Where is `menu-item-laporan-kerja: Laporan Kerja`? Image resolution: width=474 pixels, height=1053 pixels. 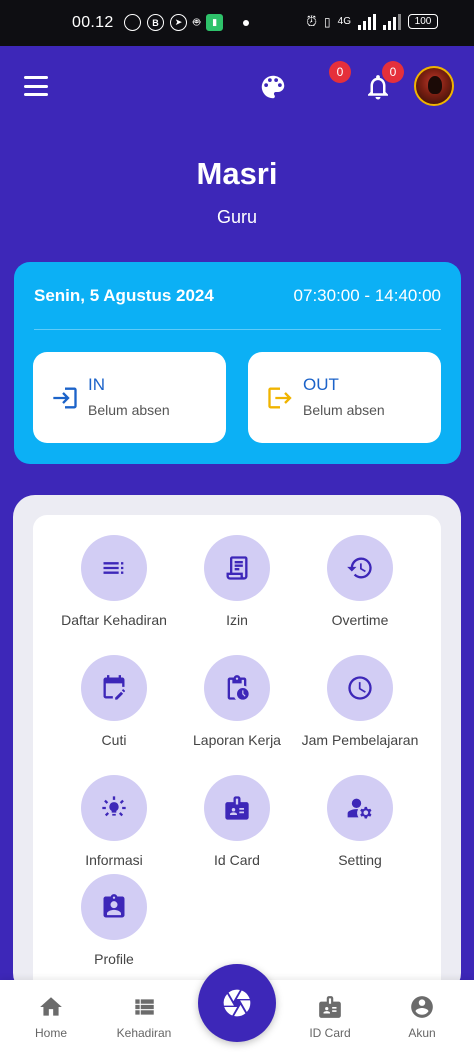
menu-item-laporan-kerja: Laporan Kerja is located at coordinates (237, 701).